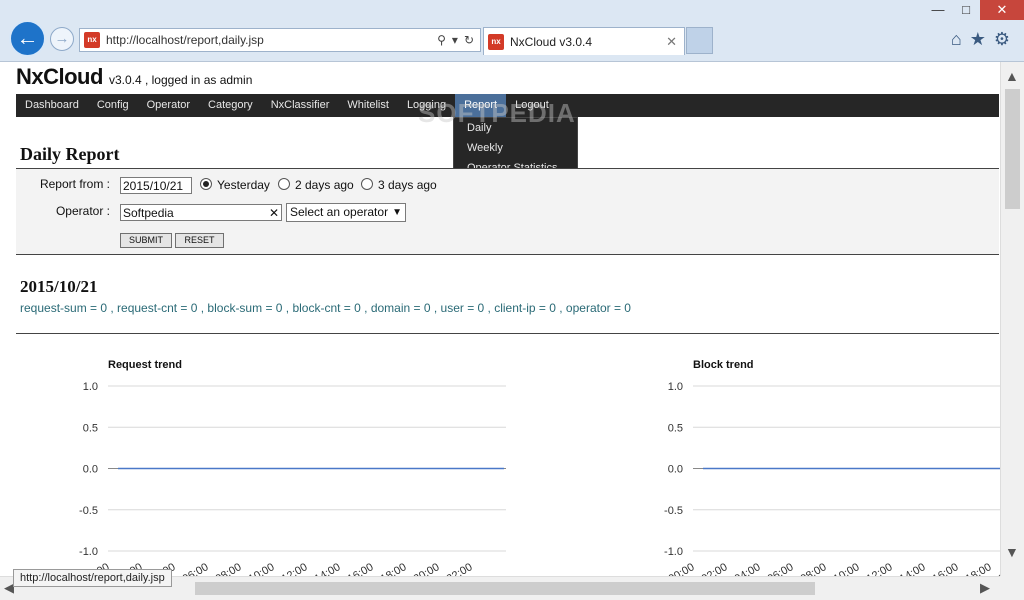 The image size is (1024, 600). What do you see at coordinates (1002, 39) in the screenshot?
I see `settings-gear-icon: ⚙` at bounding box center [1002, 39].